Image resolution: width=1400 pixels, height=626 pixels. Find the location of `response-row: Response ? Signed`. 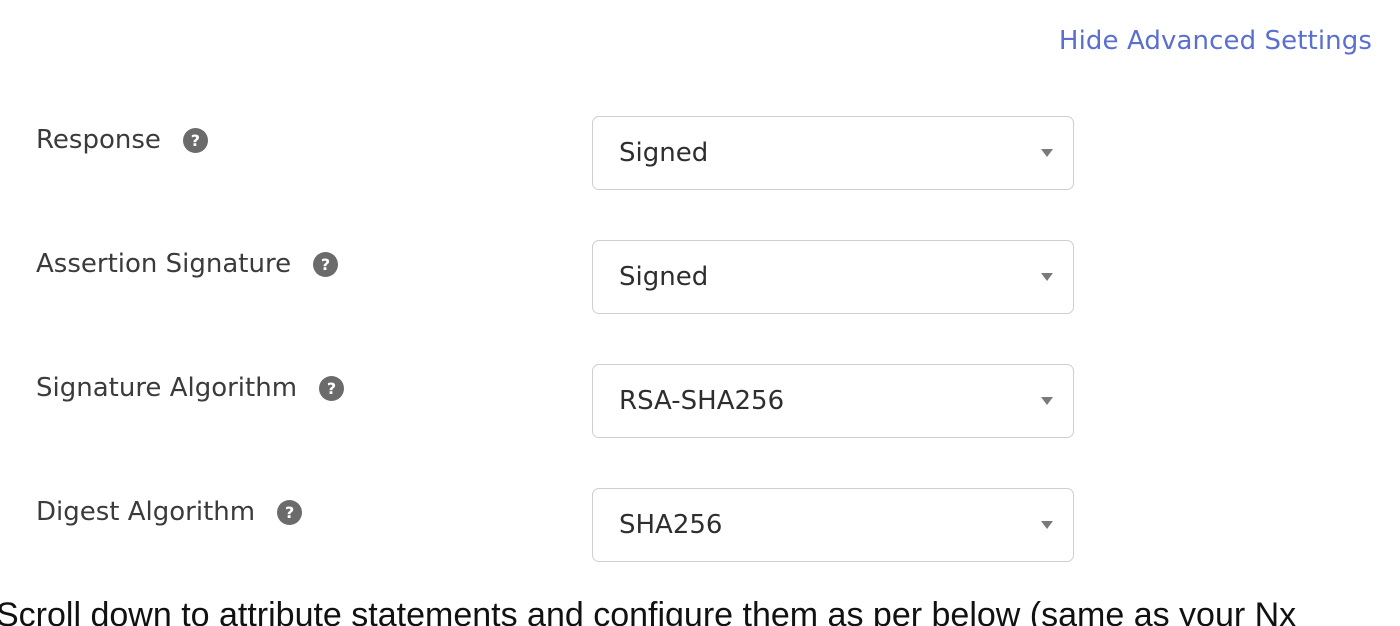

response-row: Response ? Signed is located at coordinates (700, 154).